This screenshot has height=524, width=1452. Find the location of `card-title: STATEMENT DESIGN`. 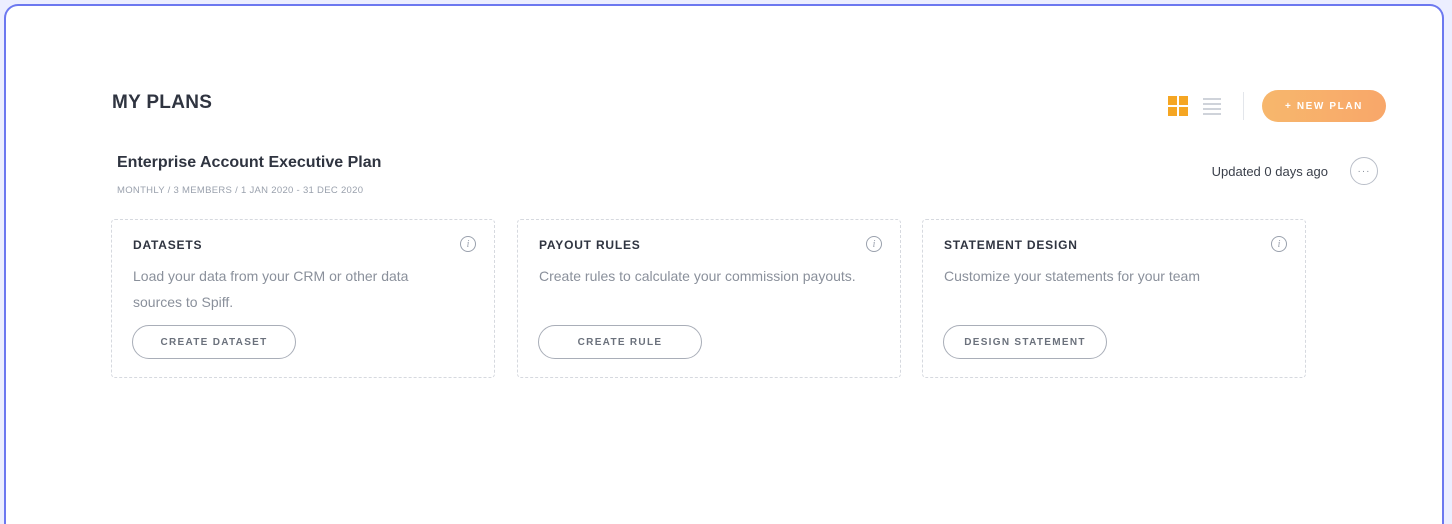

card-title: STATEMENT DESIGN is located at coordinates (1011, 245).